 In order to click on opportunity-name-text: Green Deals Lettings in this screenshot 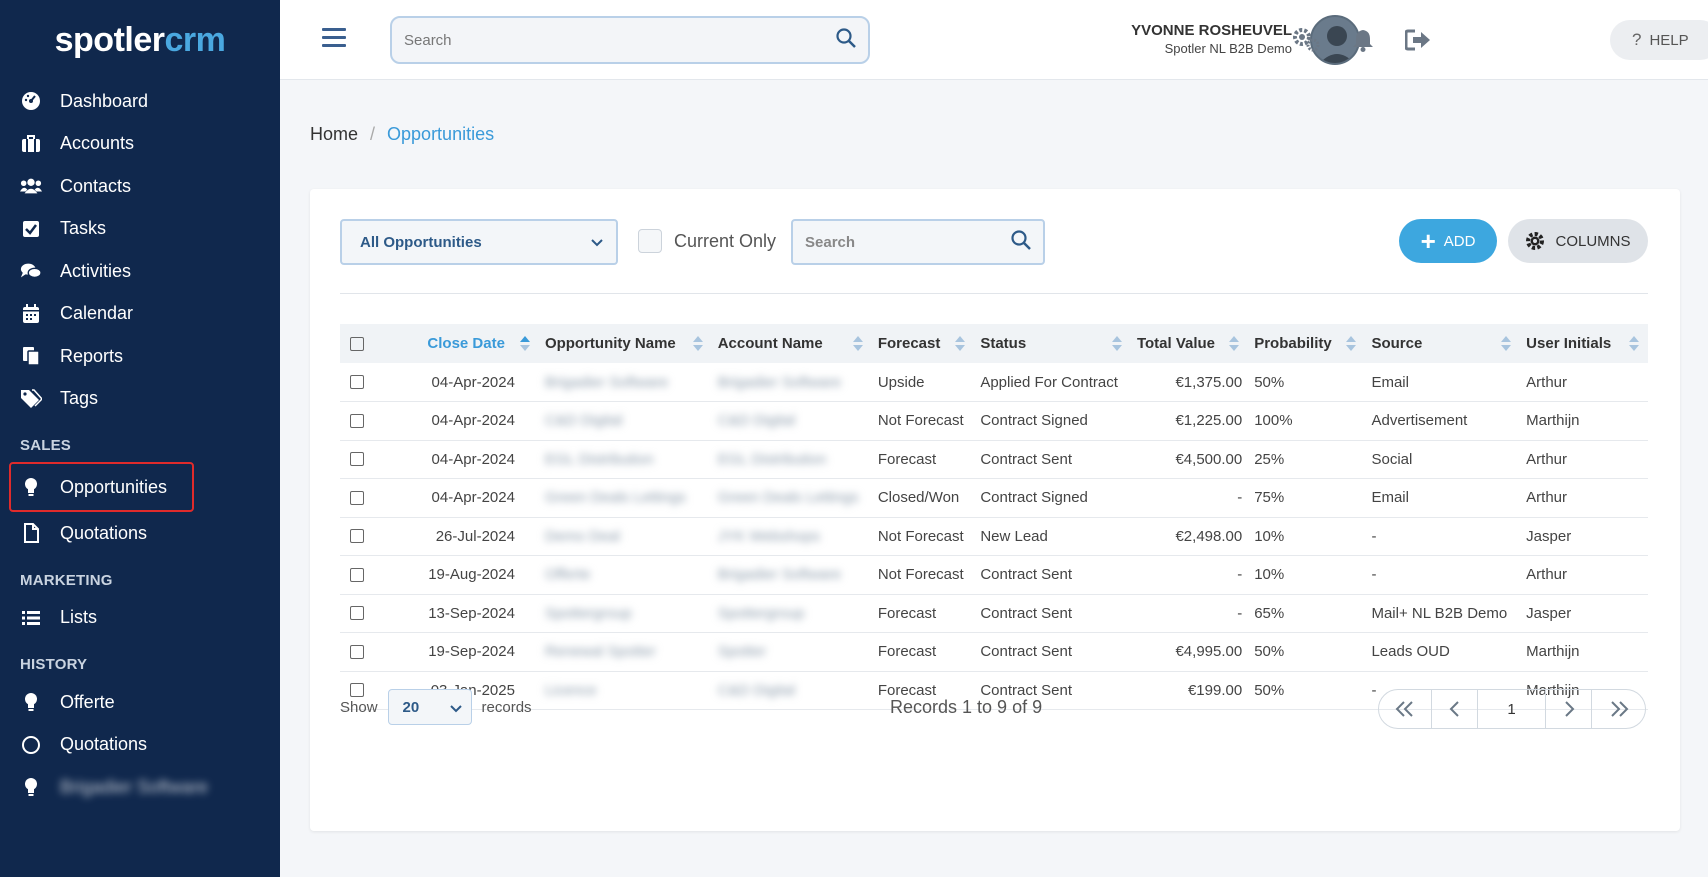, I will do `click(615, 498)`.